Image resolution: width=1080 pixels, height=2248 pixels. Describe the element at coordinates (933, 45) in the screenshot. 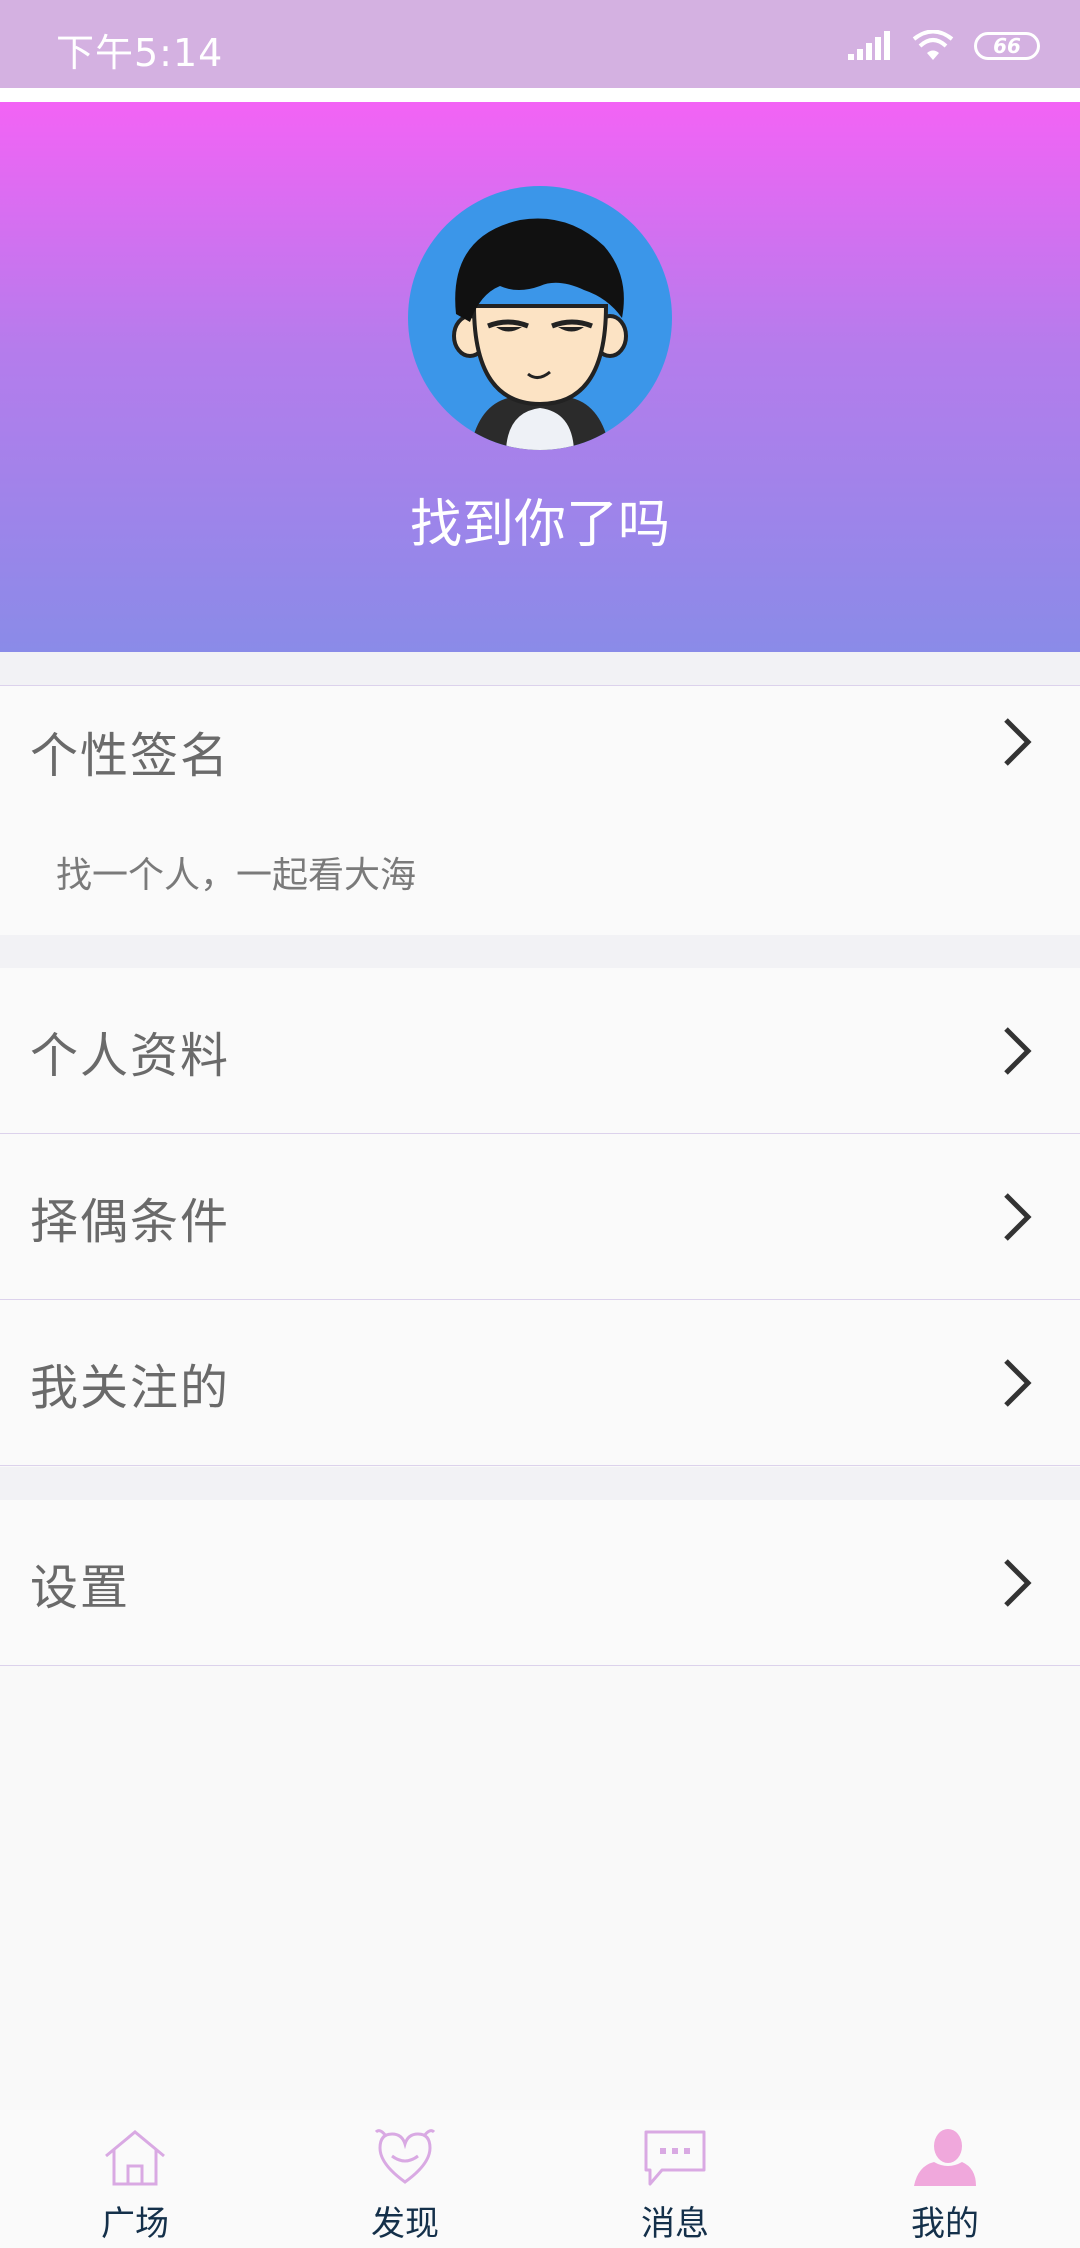

I see `wifi-icon` at that location.